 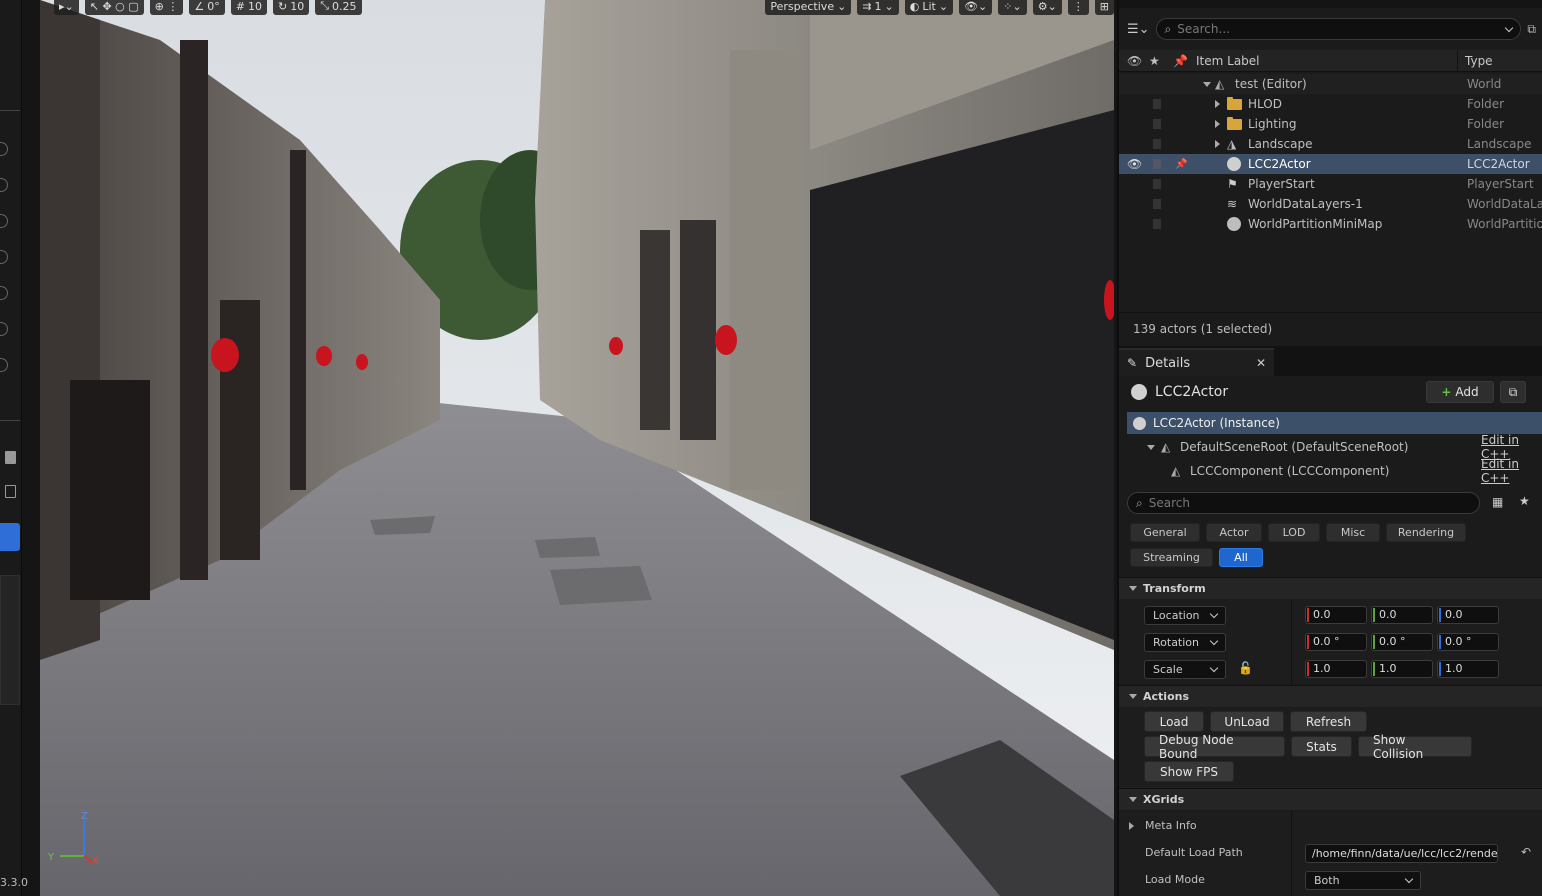 What do you see at coordinates (1189, 771) in the screenshot?
I see `show-fps-button: Show FPS` at bounding box center [1189, 771].